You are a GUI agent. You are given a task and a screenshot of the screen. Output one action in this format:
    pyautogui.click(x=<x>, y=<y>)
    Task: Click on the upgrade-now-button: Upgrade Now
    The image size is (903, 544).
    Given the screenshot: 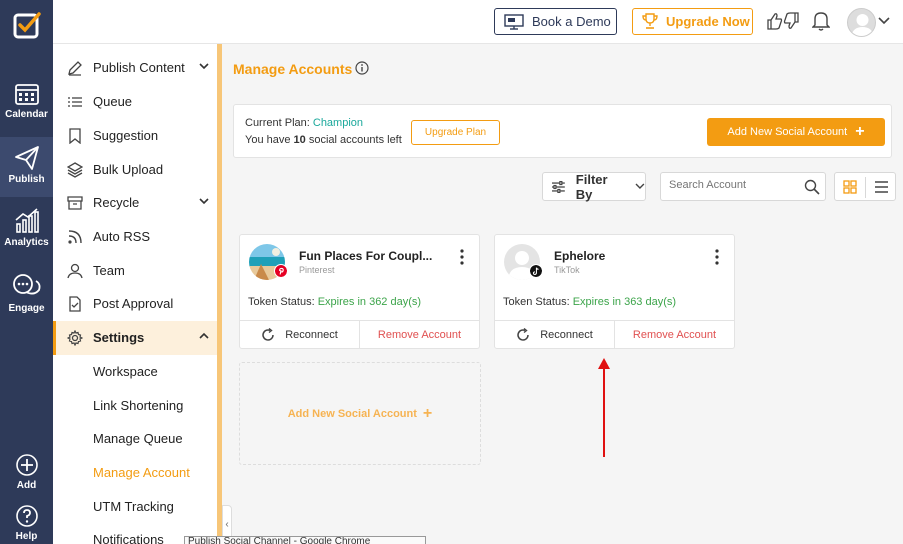 What is the action you would take?
    pyautogui.click(x=692, y=21)
    